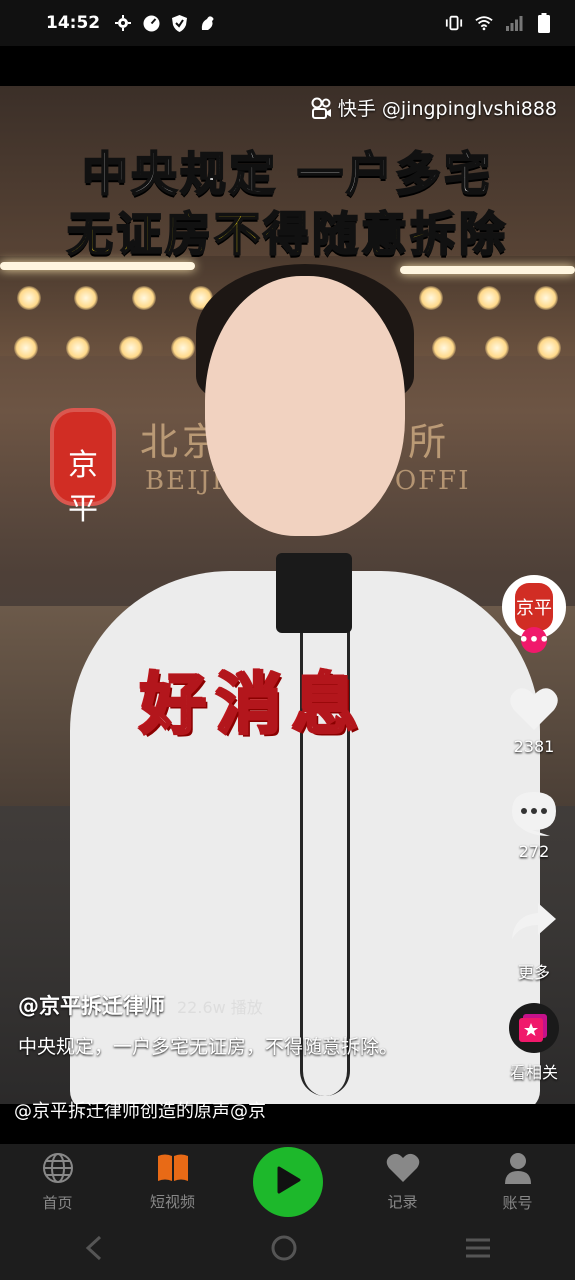 The width and height of the screenshot is (575, 1280). What do you see at coordinates (91, 1005) in the screenshot?
I see `author-name: @京平拆迁律师` at bounding box center [91, 1005].